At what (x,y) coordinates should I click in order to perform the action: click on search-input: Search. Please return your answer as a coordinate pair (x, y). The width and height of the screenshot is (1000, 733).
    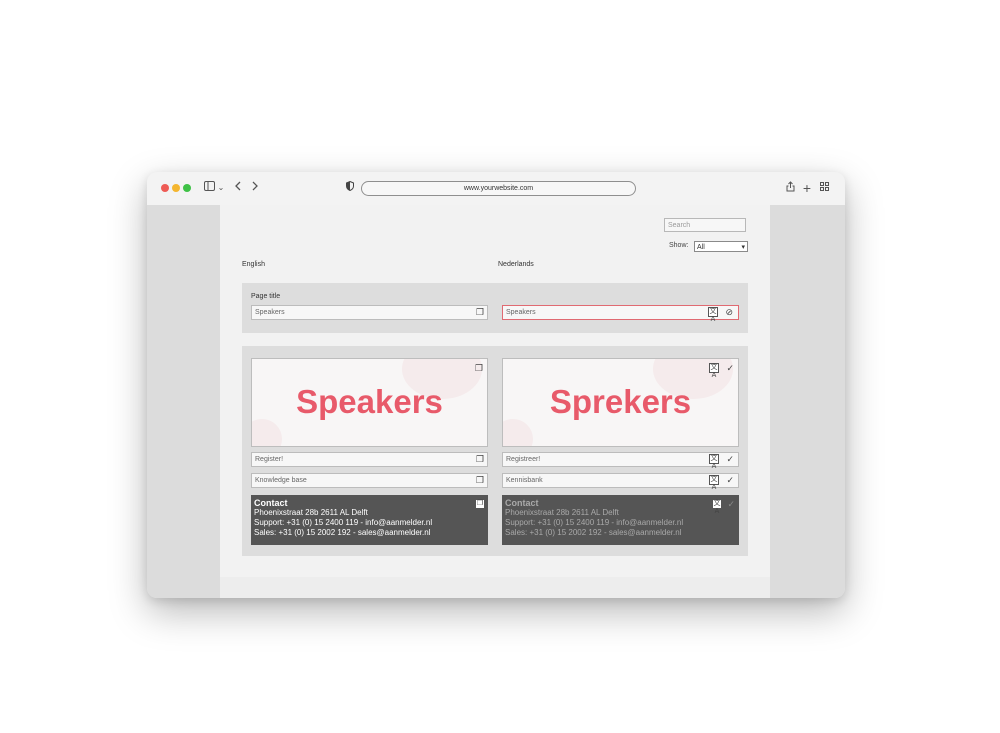
    Looking at the image, I should click on (705, 225).